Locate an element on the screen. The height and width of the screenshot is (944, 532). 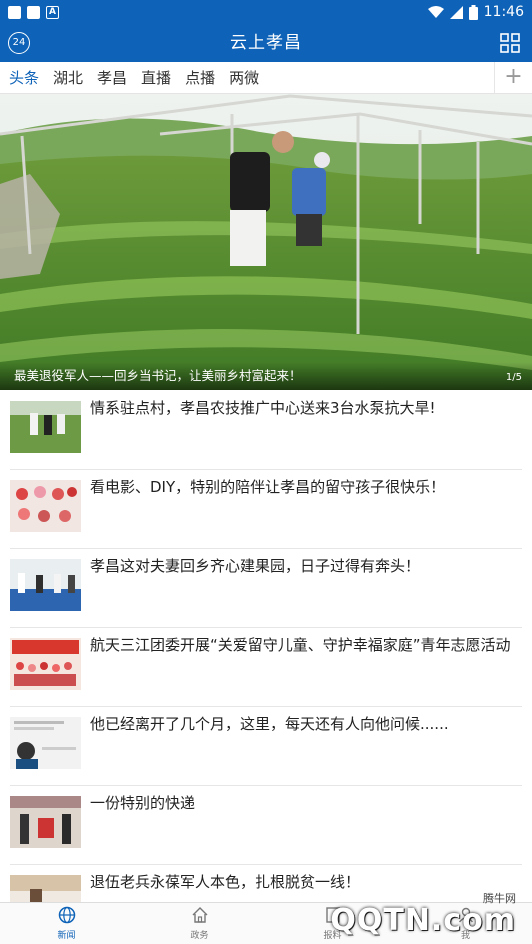
hero-caption: 最美退役军人——回乡当书记，让美丽乡村富起来！ is located at coordinates (266, 376).